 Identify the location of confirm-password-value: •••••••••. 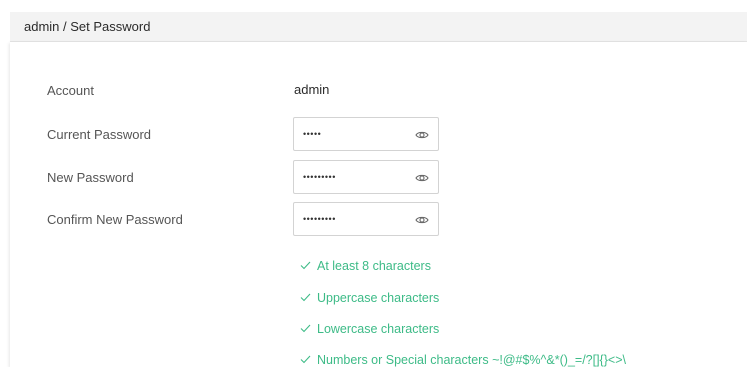
(319, 219).